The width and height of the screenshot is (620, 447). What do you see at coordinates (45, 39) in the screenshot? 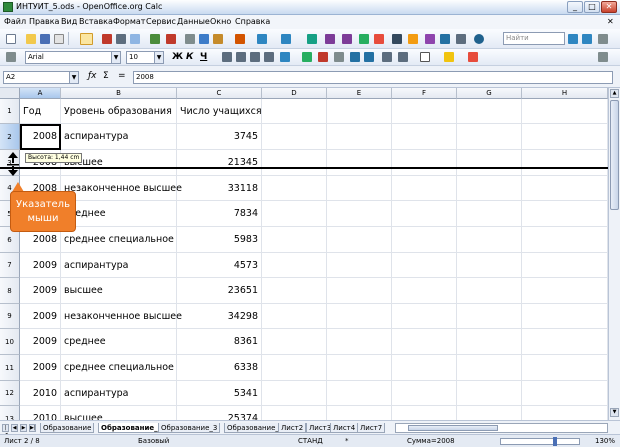
I see `save-icon` at bounding box center [45, 39].